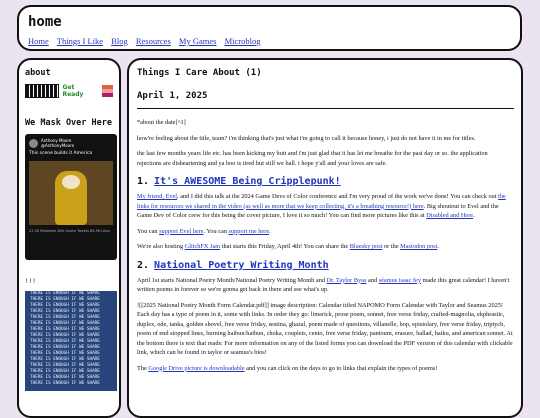 The height and width of the screenshot is (418, 540). Describe the element at coordinates (33, 143) in the screenshot. I see `avatar` at that location.